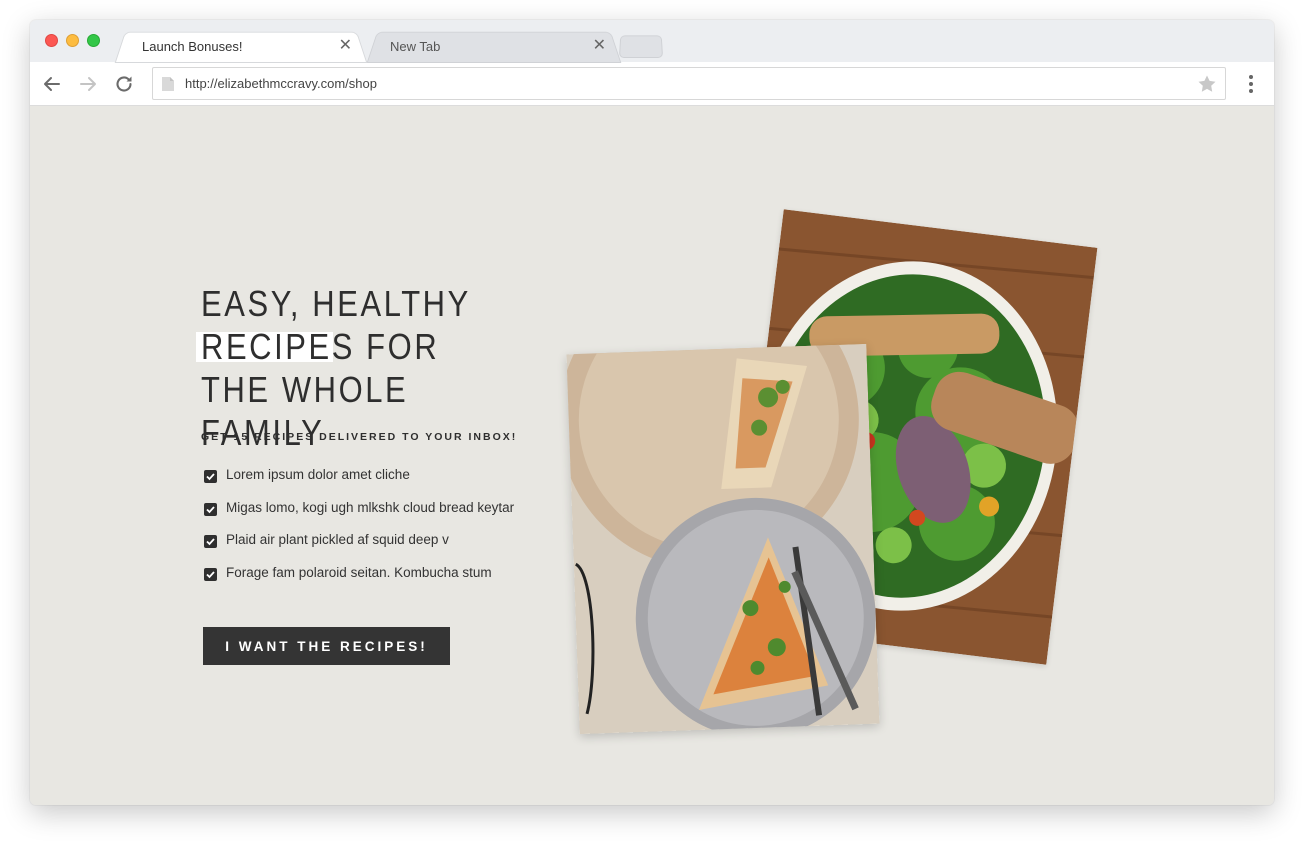 The image size is (1303, 844). What do you see at coordinates (72, 40) in the screenshot?
I see `minimize-window-button` at bounding box center [72, 40].